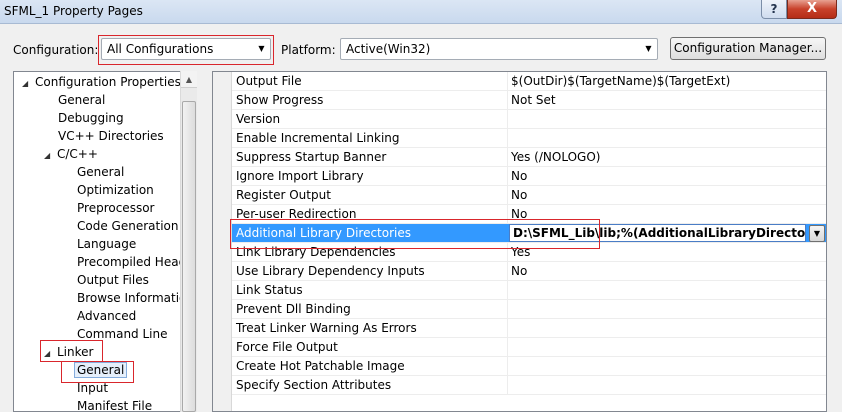  What do you see at coordinates (91, 118) in the screenshot?
I see `tree-item-debugging: Debugging` at bounding box center [91, 118].